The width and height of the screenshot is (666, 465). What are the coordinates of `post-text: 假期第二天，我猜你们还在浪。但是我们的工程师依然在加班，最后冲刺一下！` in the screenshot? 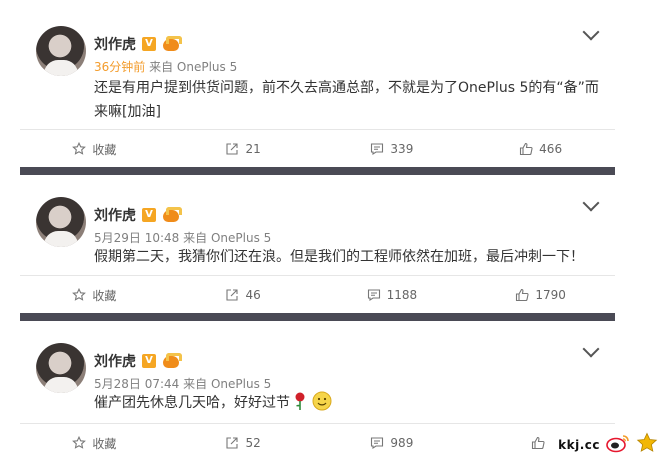 It's located at (349, 257).